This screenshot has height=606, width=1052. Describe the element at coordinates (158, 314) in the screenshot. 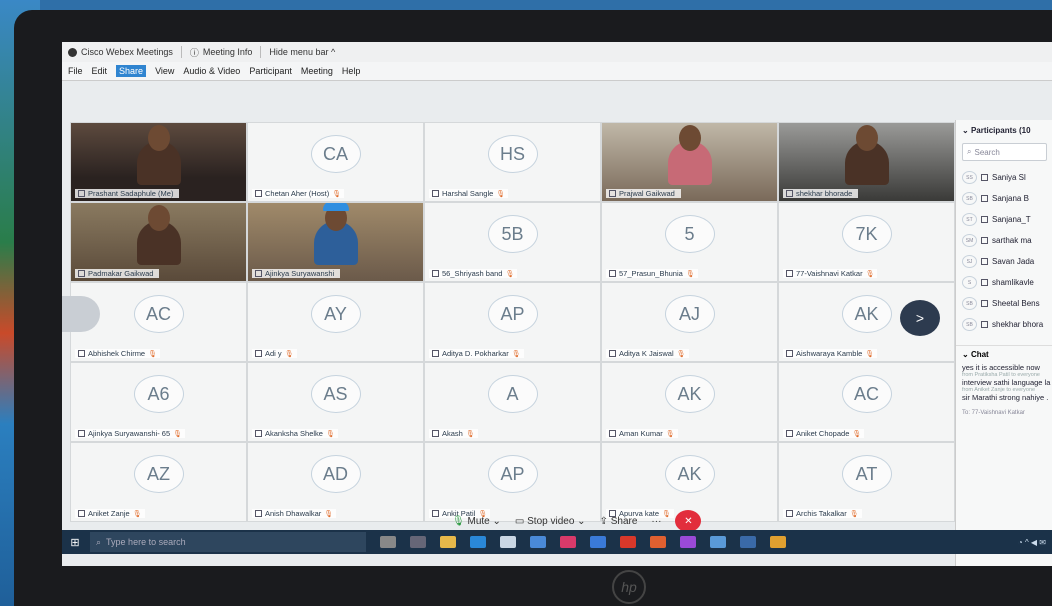

I see `participant-avatar: AC` at that location.